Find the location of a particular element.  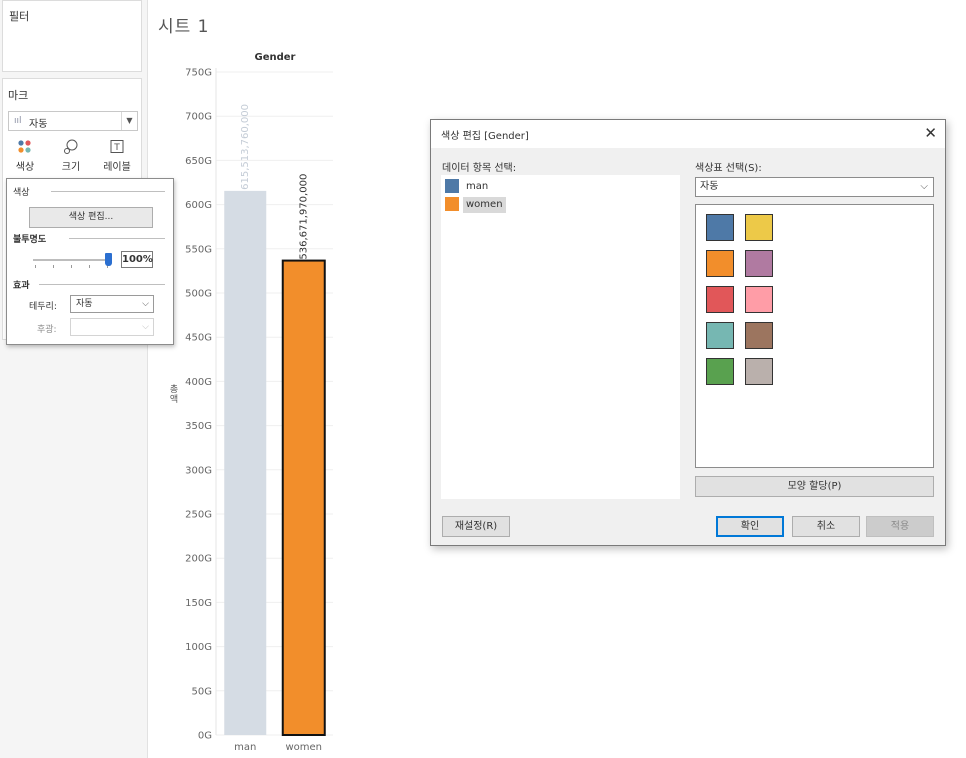

color-section-title: 색상 is located at coordinates (23, 191).